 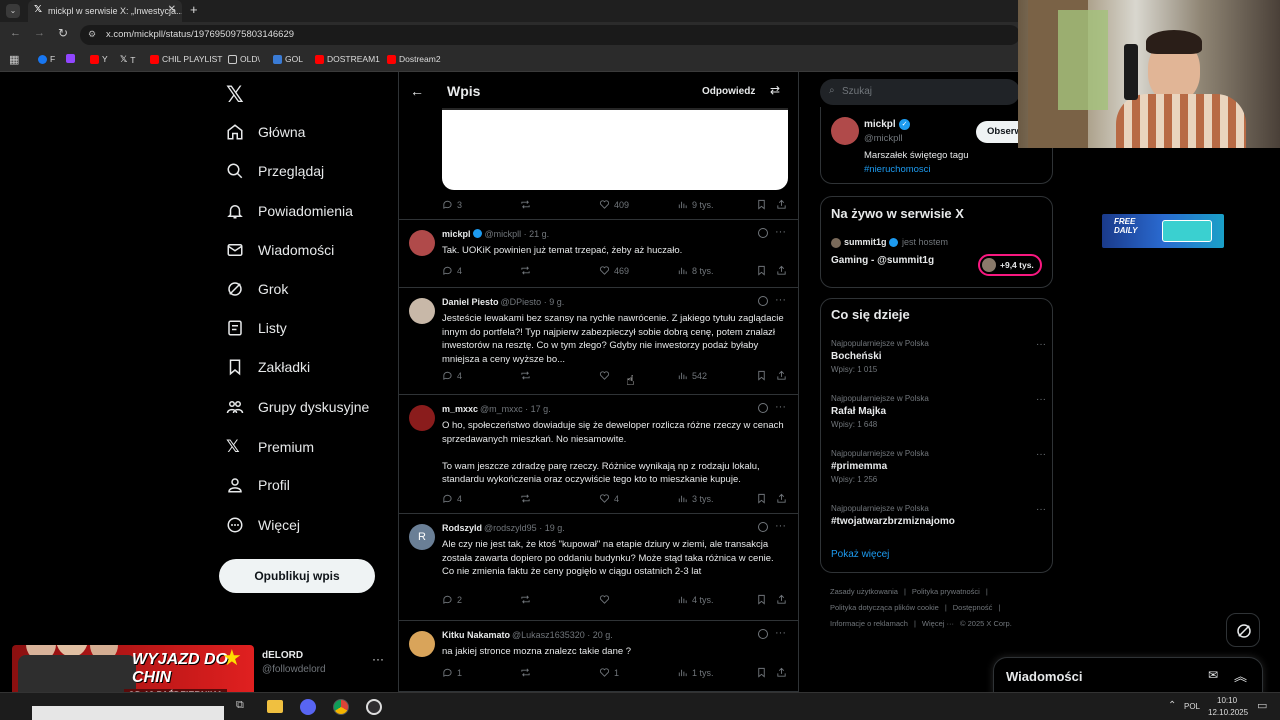 I want to click on tab-search-button: ⌄, so click(x=13, y=11).